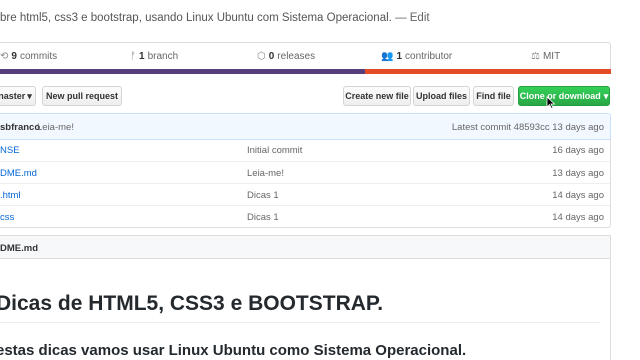 The height and width of the screenshot is (360, 640). Describe the element at coordinates (192, 303) in the screenshot. I see `readme-heading: Dicas de HTML5, CSS3 e BOOTSTRAP.` at that location.